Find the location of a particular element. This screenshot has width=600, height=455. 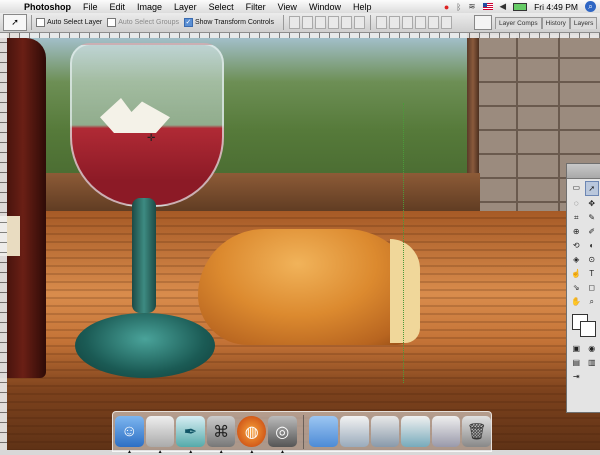

standard-mode-icon: ▣ is located at coordinates (576, 348).